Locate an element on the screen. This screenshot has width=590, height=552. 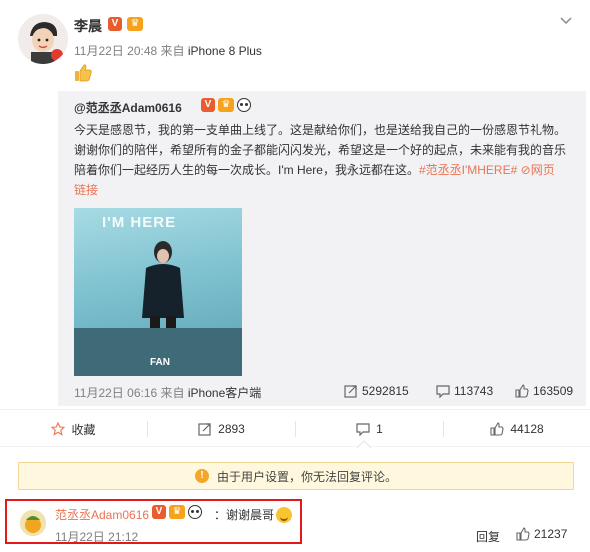
like-count: 163509 is located at coordinates (553, 391).